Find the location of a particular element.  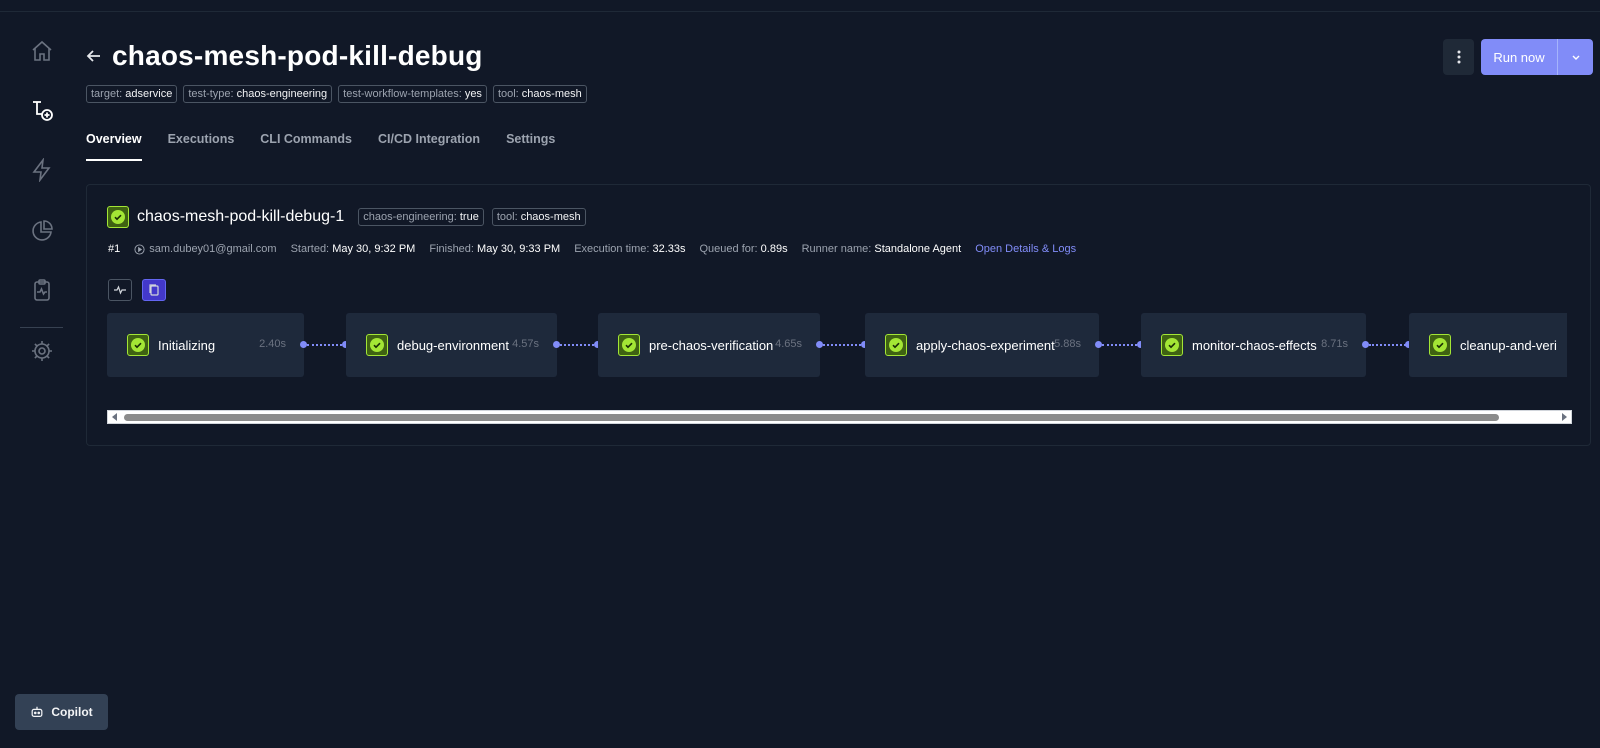

step-label: Initializing is located at coordinates (187, 345).